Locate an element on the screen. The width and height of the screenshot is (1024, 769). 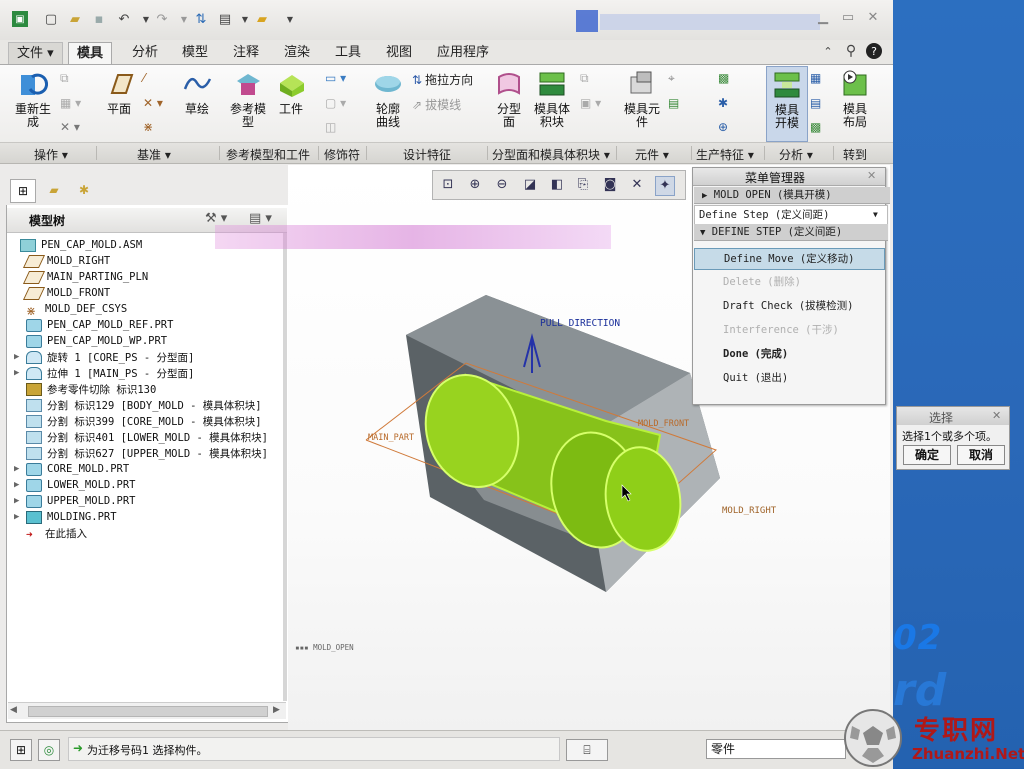
group-operations: 操作 ▾ is located at coordinates (51, 154).